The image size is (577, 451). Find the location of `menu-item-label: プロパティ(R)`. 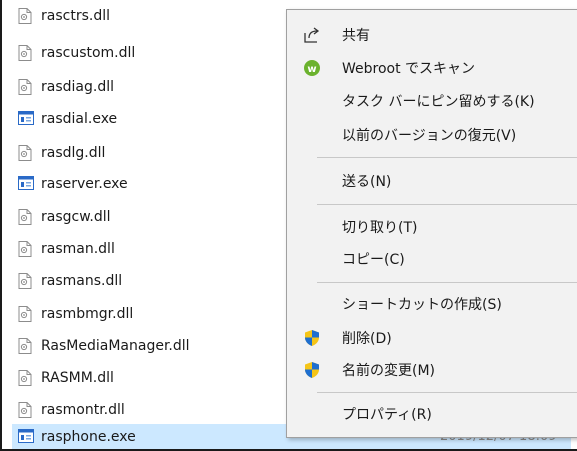

menu-item-label: プロパティ(R) is located at coordinates (387, 415).